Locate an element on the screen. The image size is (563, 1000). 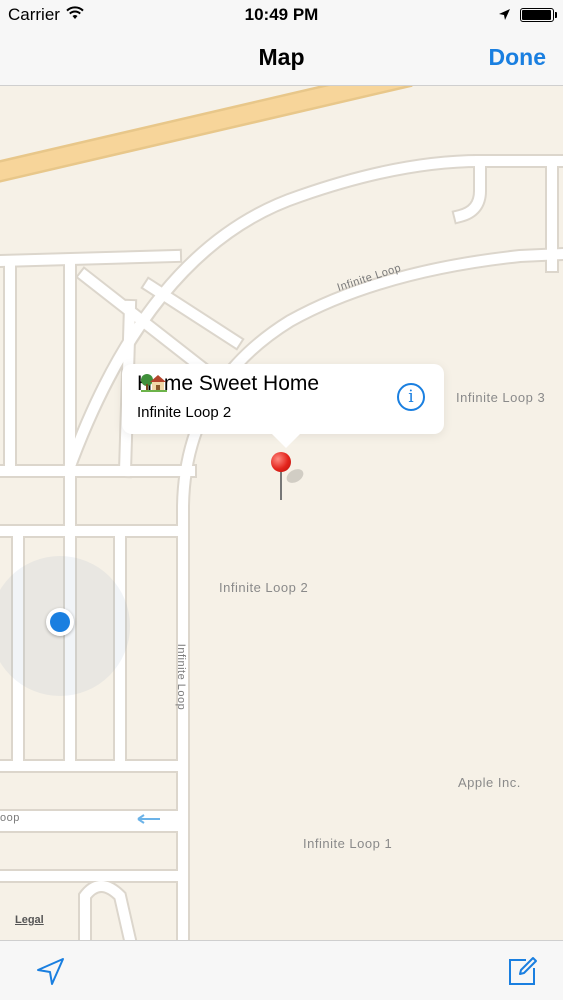
annotation-callout: Home Sweet Home Infinite Loop 2 i is located at coordinates (283, 406).